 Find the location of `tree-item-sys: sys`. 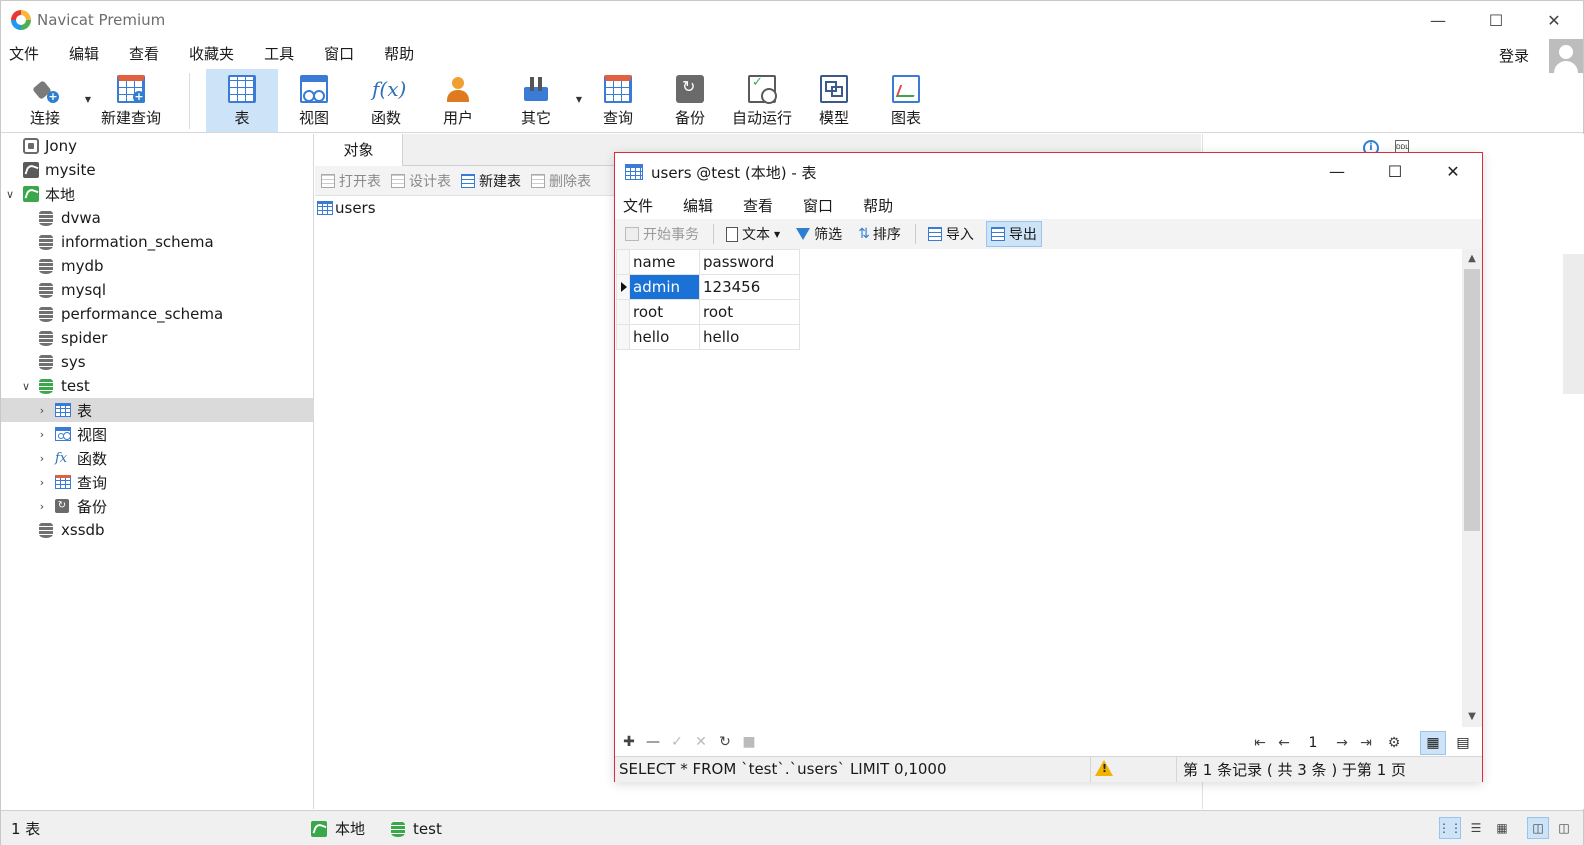

tree-item-sys: sys is located at coordinates (157, 362).